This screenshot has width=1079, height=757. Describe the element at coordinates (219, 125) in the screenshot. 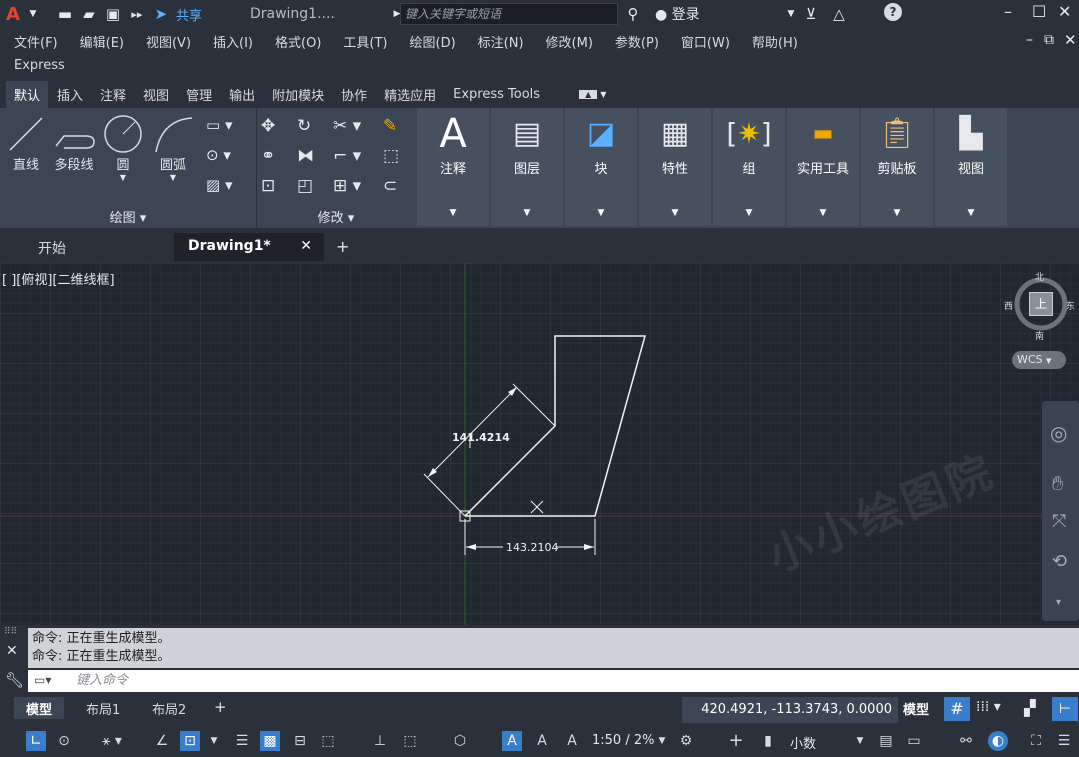

I see `rectangle-icon: ▭ ▾` at that location.